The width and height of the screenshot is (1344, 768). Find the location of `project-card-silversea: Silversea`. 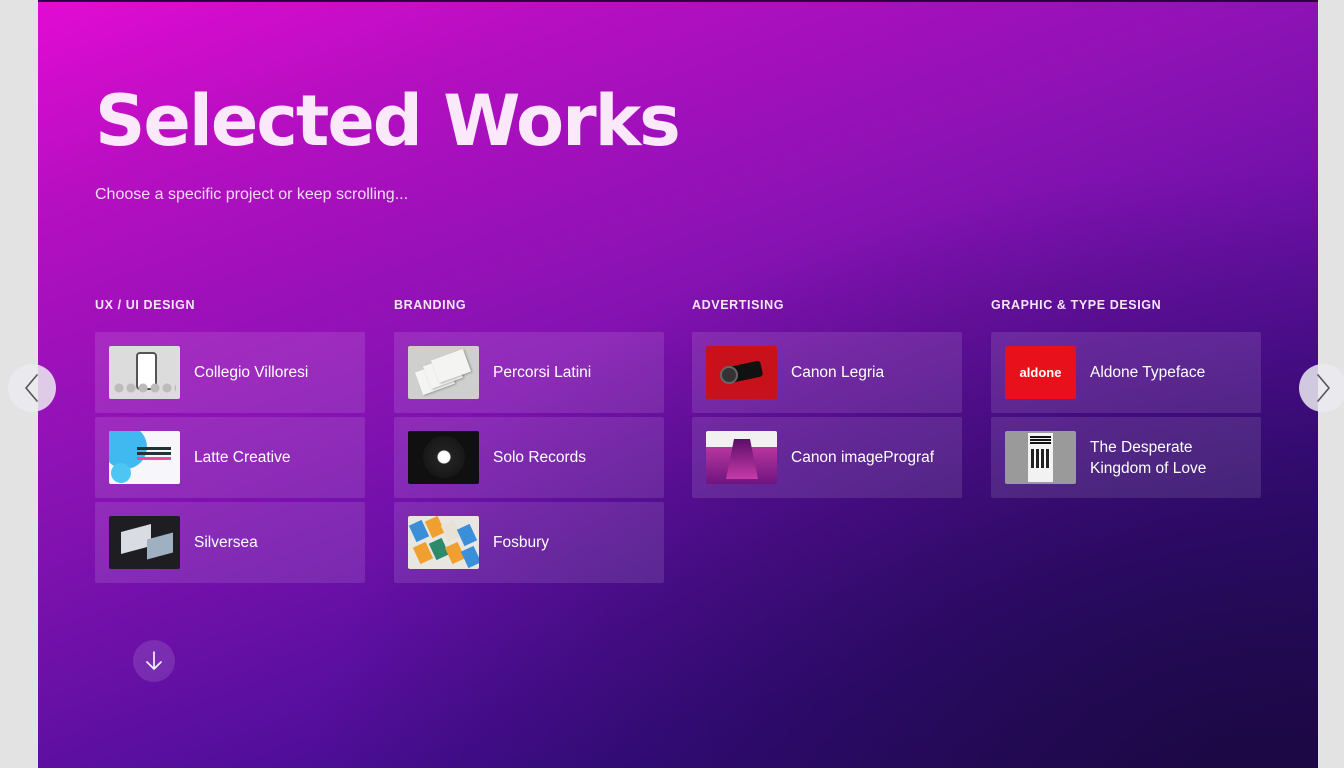

project-card-silversea: Silversea is located at coordinates (230, 542).